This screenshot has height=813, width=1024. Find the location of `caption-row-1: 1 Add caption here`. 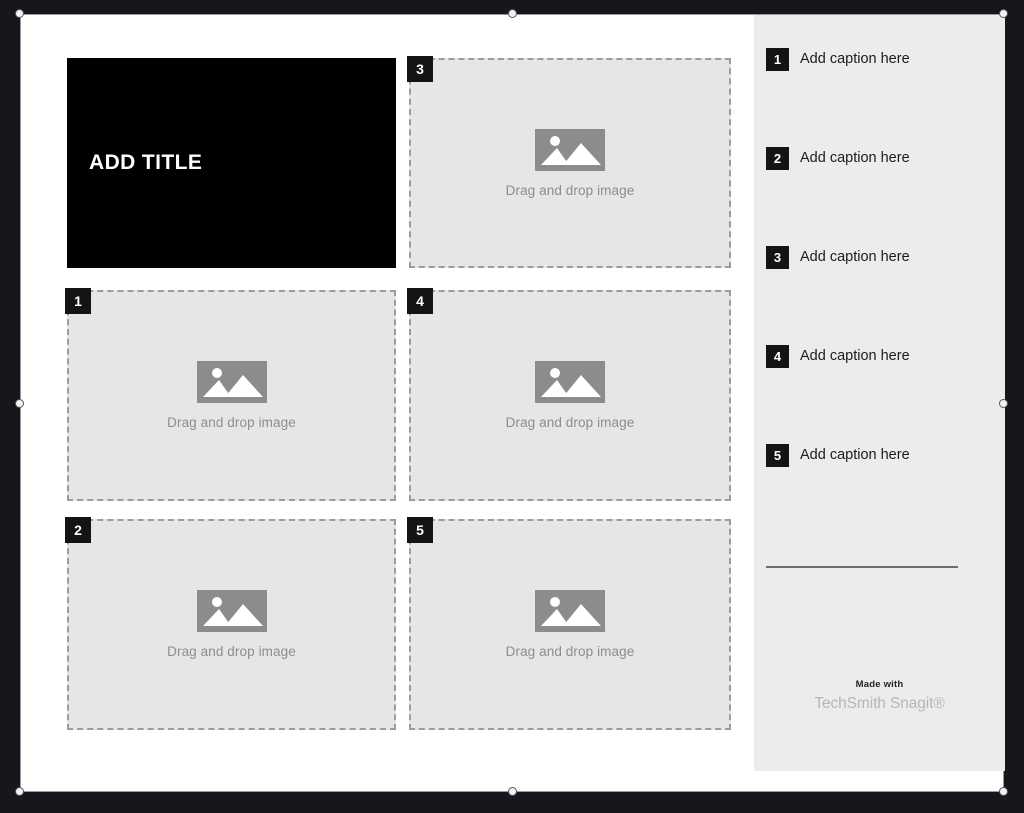

caption-row-1: 1 Add caption here is located at coordinates (880, 59).